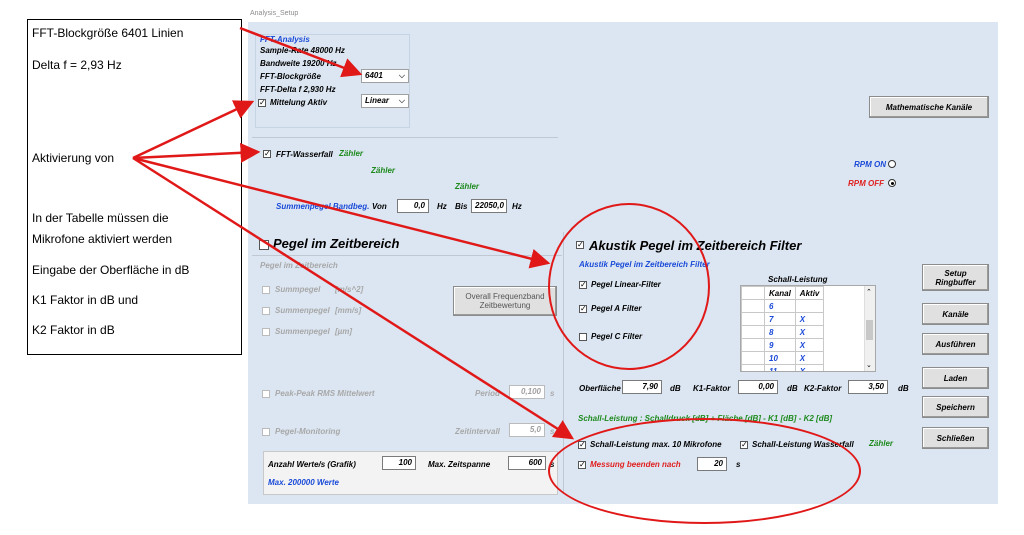  What do you see at coordinates (193, 130) in the screenshot?
I see `arrow-to-averaging` at bounding box center [193, 130].